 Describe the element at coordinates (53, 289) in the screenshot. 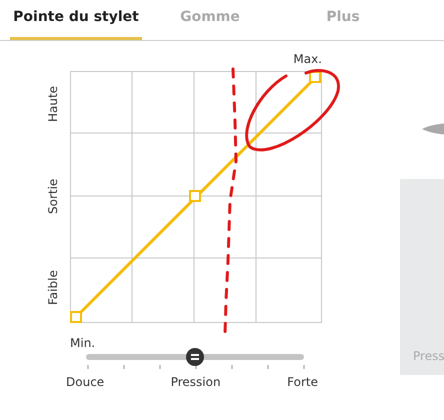

I see `axis-label: Faible` at that location.